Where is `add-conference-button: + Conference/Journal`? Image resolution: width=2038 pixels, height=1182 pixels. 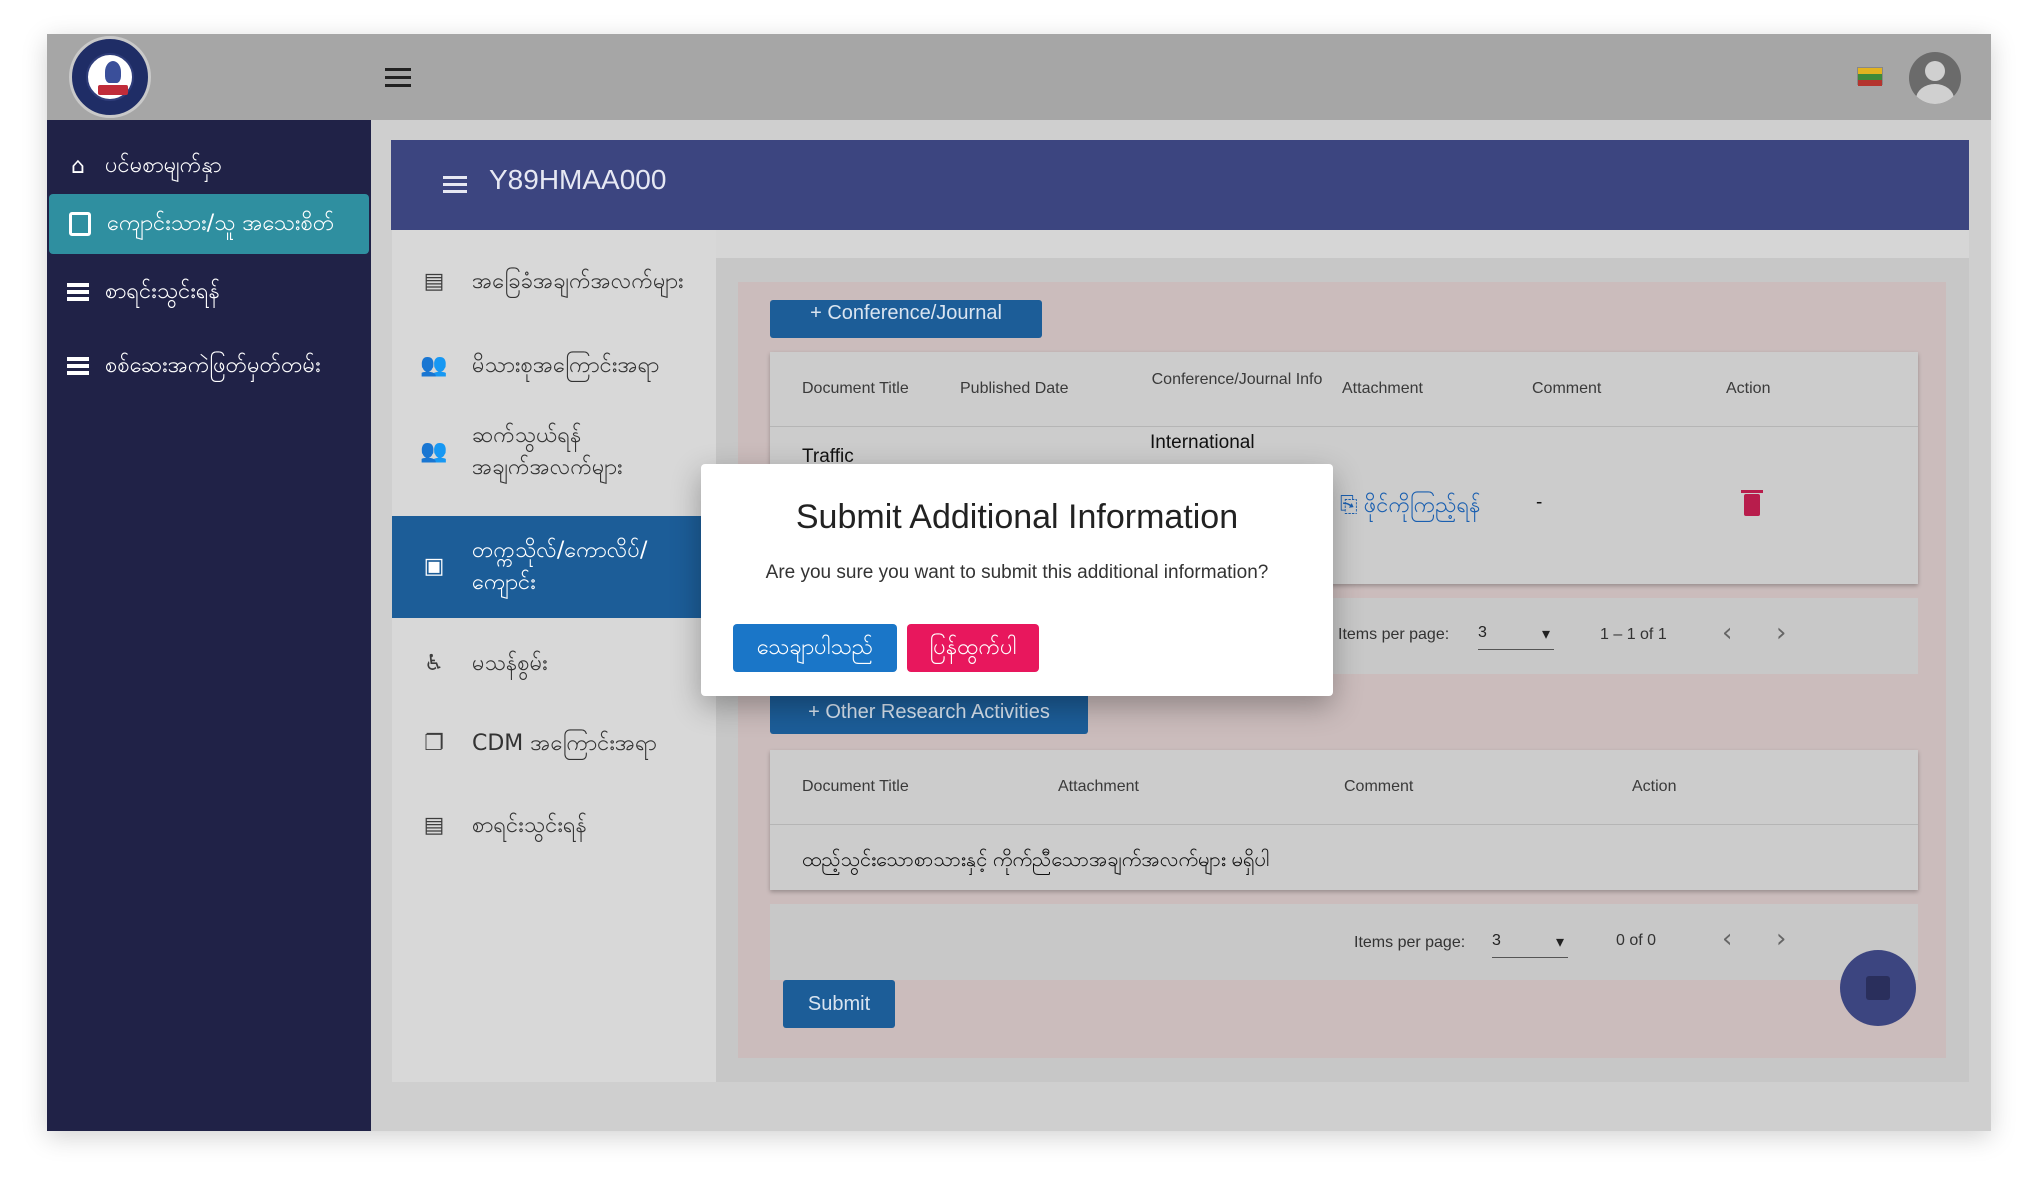 add-conference-button: + Conference/Journal is located at coordinates (906, 319).